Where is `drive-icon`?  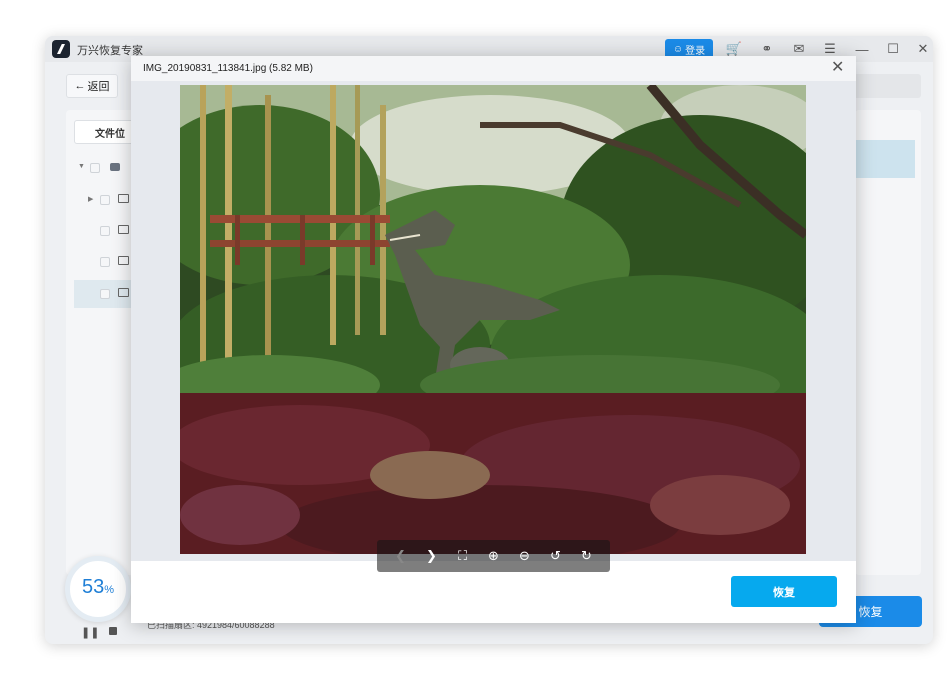
drive-icon is located at coordinates (115, 167).